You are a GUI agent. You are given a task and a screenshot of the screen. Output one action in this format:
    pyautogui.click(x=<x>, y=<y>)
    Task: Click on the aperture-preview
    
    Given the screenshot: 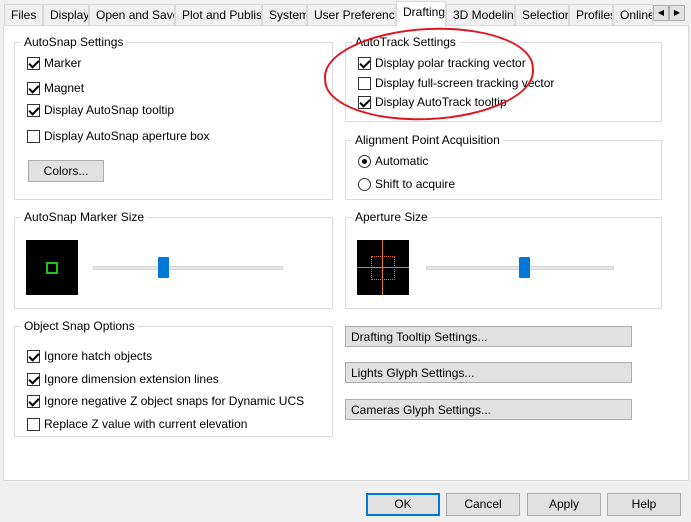 What is the action you would take?
    pyautogui.click(x=383, y=267)
    